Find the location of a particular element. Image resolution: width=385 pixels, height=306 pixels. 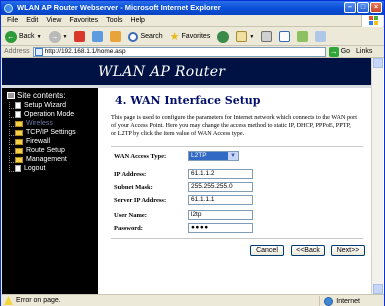

stop-button is located at coordinates (79, 36).